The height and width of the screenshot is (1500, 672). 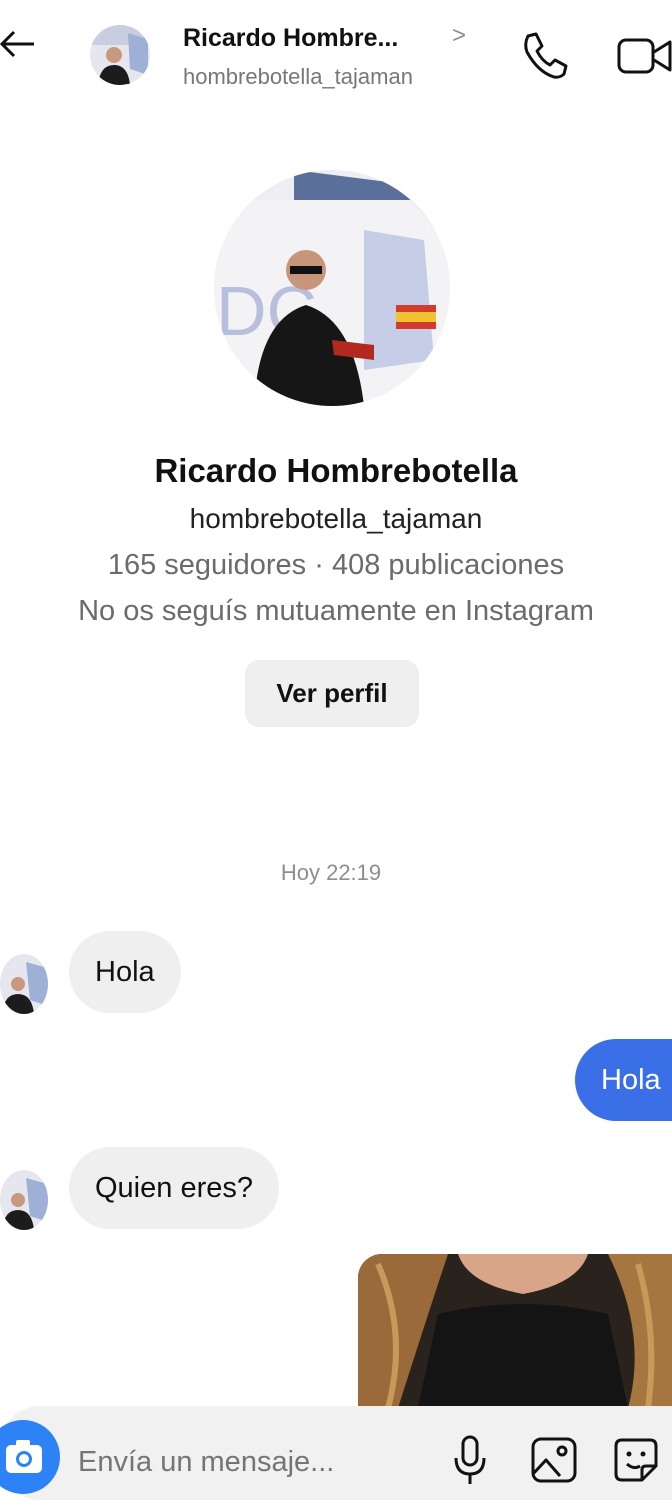 I want to click on profile-username: hombrebotella_tajaman, so click(x=336, y=518).